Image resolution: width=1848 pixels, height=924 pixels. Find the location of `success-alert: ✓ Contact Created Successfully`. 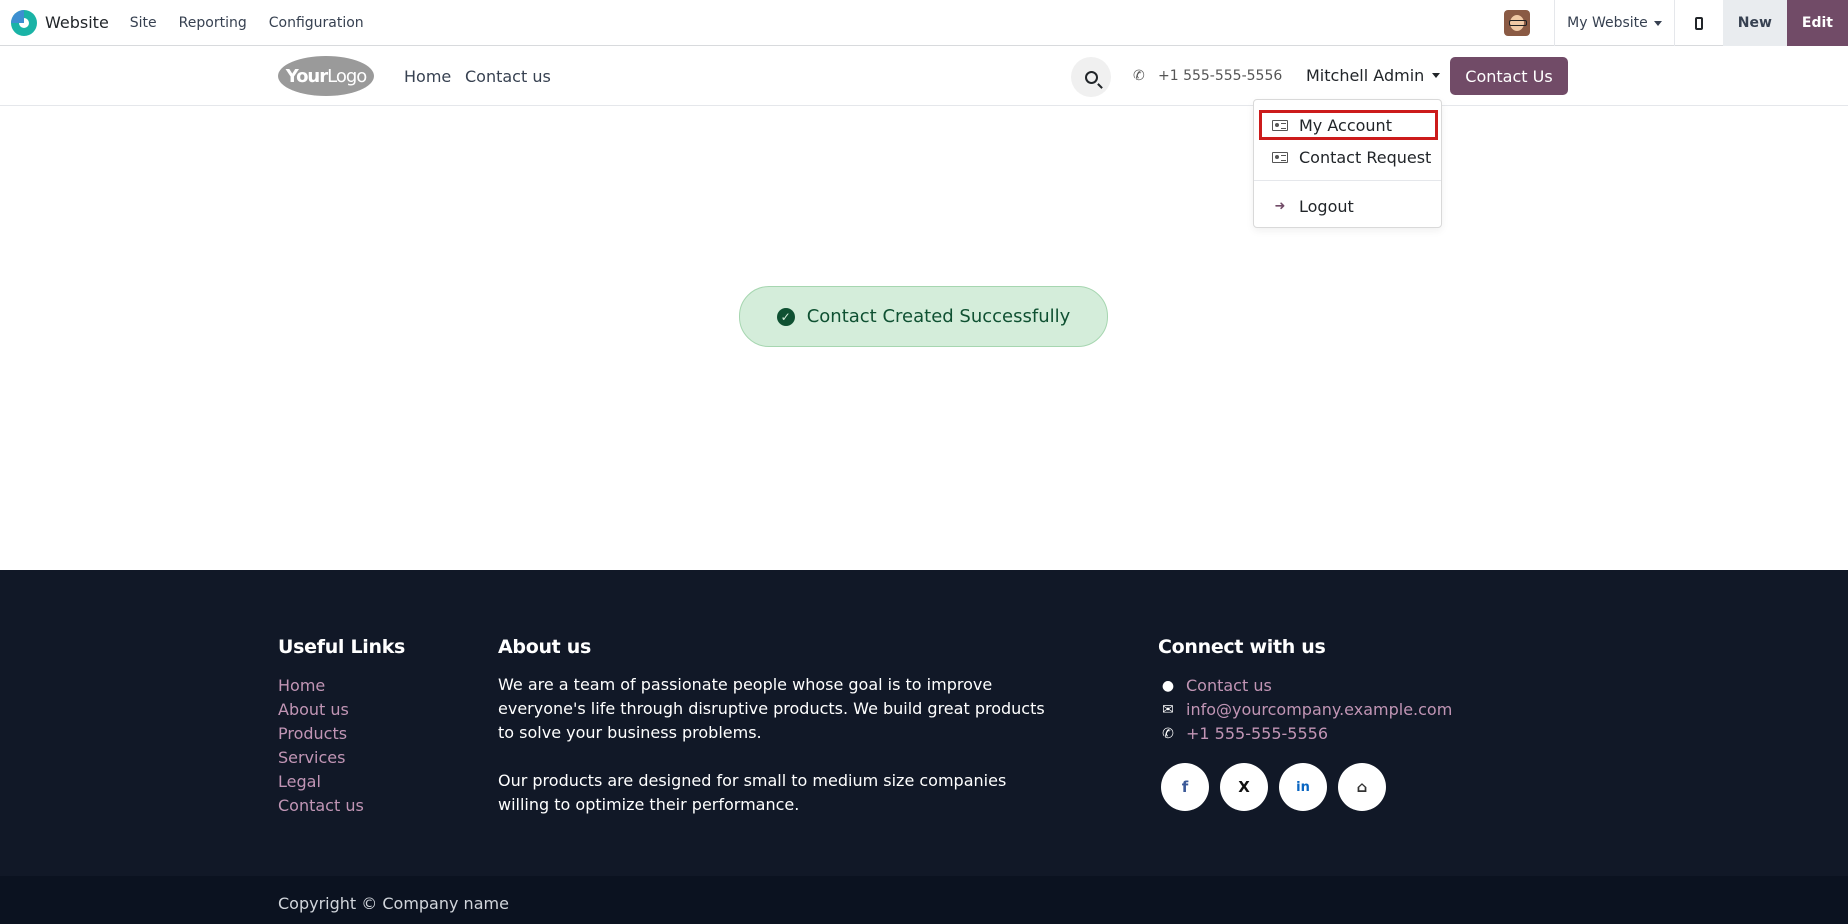

success-alert: ✓ Contact Created Successfully is located at coordinates (923, 316).